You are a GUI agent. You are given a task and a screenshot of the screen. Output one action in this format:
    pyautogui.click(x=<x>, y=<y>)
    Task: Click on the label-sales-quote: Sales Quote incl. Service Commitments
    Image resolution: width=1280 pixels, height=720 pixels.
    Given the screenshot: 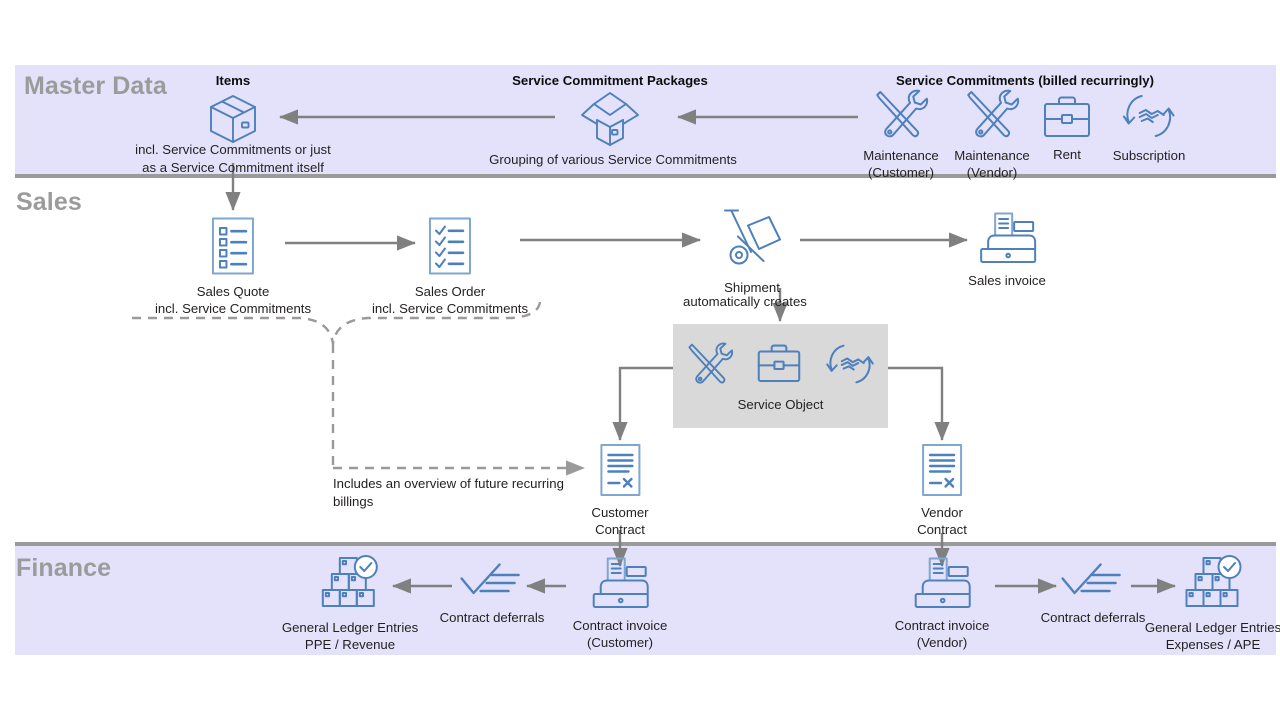 What is the action you would take?
    pyautogui.click(x=233, y=300)
    